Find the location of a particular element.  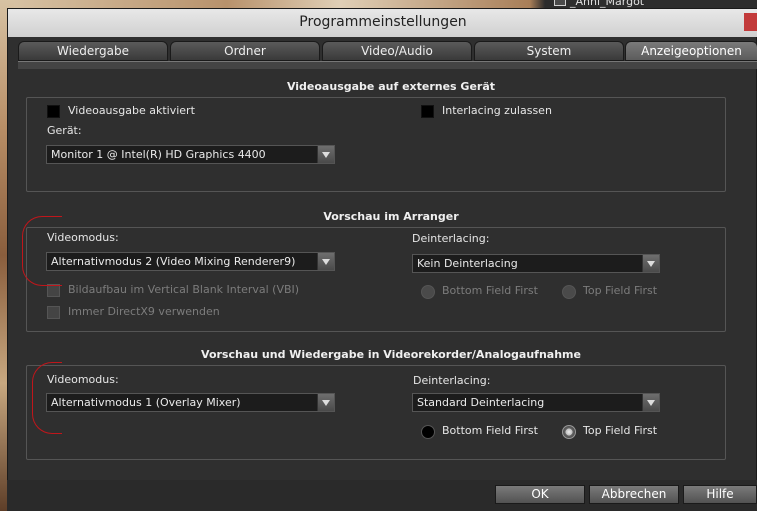

ok-button: OK is located at coordinates (540, 494).